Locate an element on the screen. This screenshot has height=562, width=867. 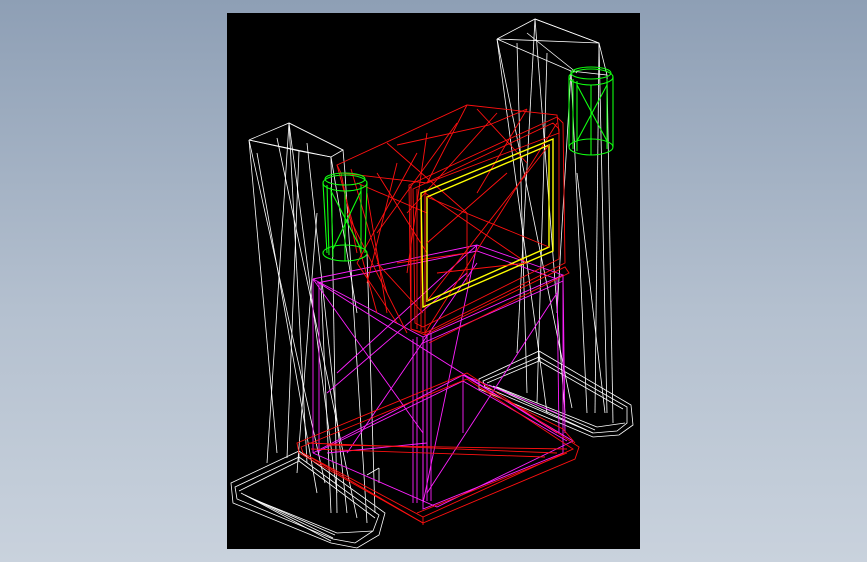
screen is located at coordinates (487, 223).